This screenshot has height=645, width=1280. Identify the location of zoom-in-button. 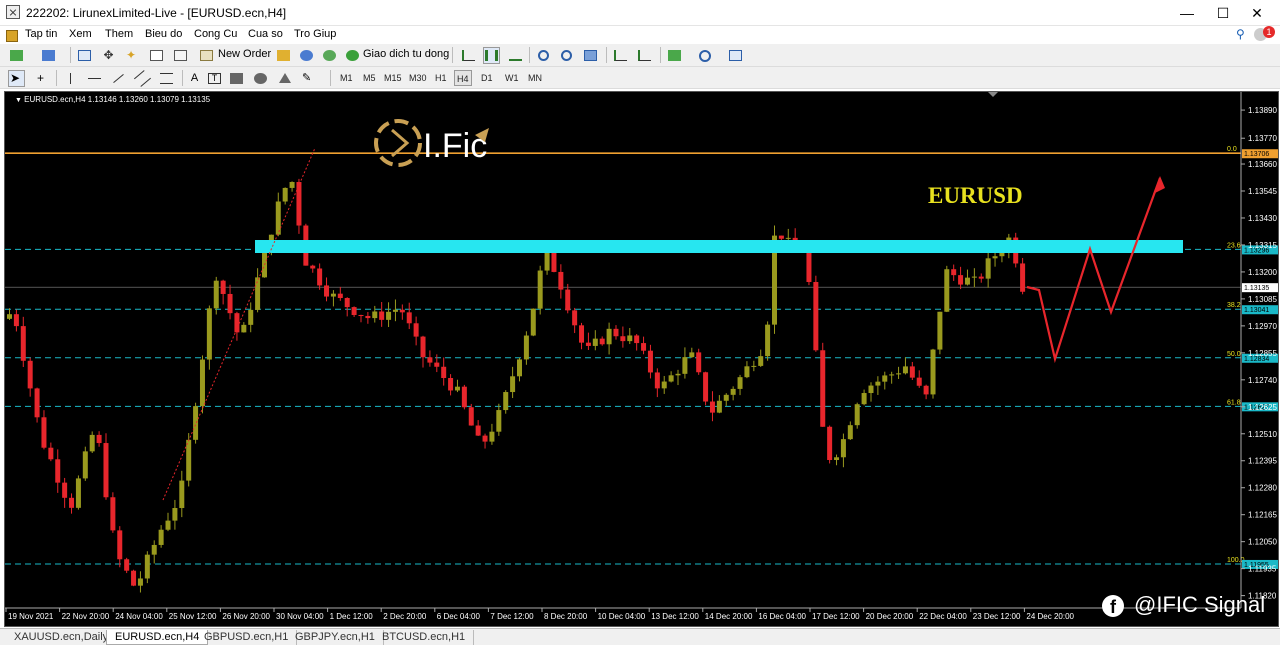
(543, 55).